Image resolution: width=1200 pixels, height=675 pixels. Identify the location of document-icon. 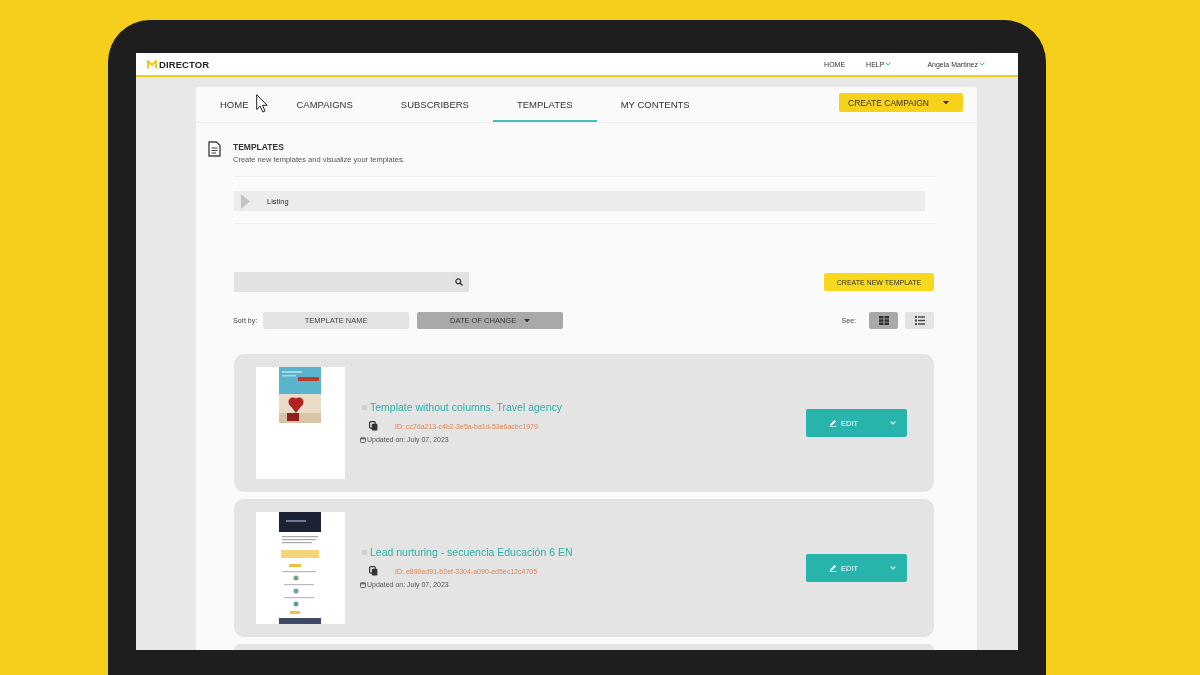
(214, 149).